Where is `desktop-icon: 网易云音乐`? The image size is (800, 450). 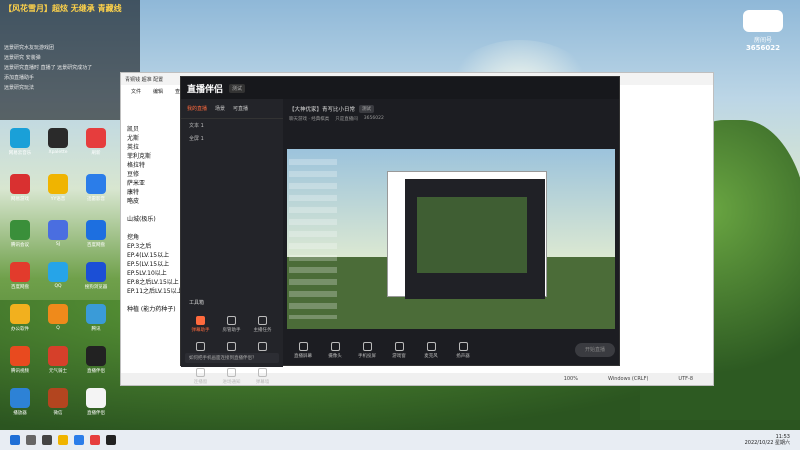 desktop-icon: 网易云音乐 is located at coordinates (20, 142).